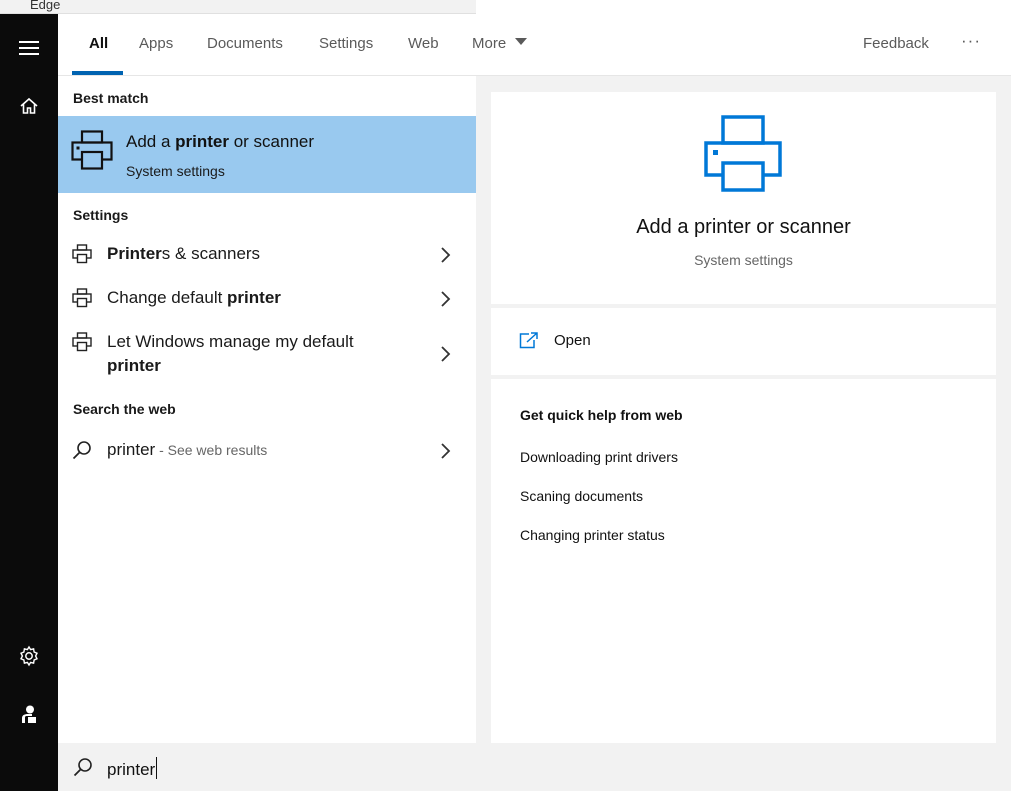 The width and height of the screenshot is (1024, 791). I want to click on best-match-title: Add a printer or scanner, so click(220, 141).